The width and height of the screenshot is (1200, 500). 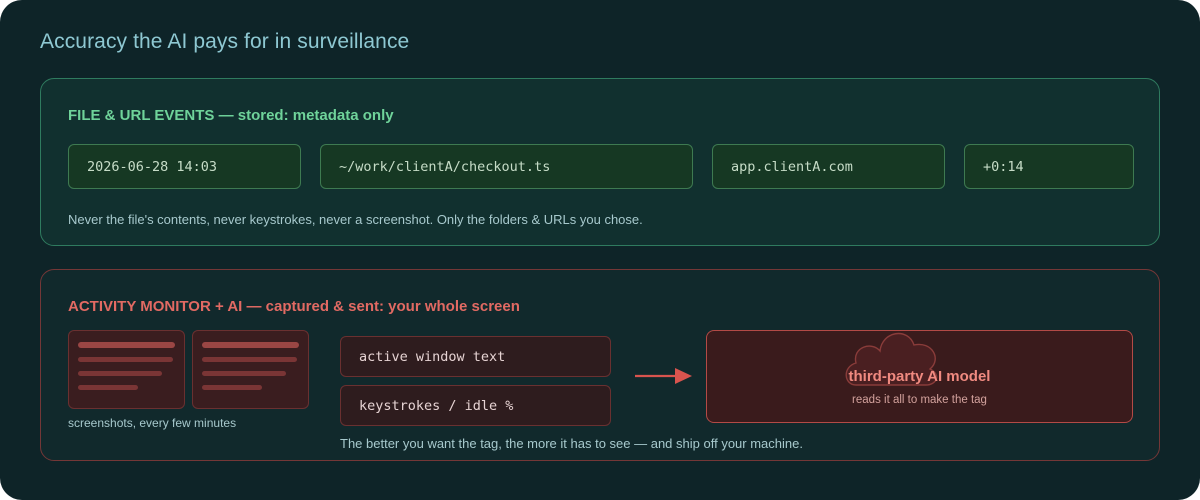 I want to click on url-host-value: app.clientA.com, so click(x=792, y=166).